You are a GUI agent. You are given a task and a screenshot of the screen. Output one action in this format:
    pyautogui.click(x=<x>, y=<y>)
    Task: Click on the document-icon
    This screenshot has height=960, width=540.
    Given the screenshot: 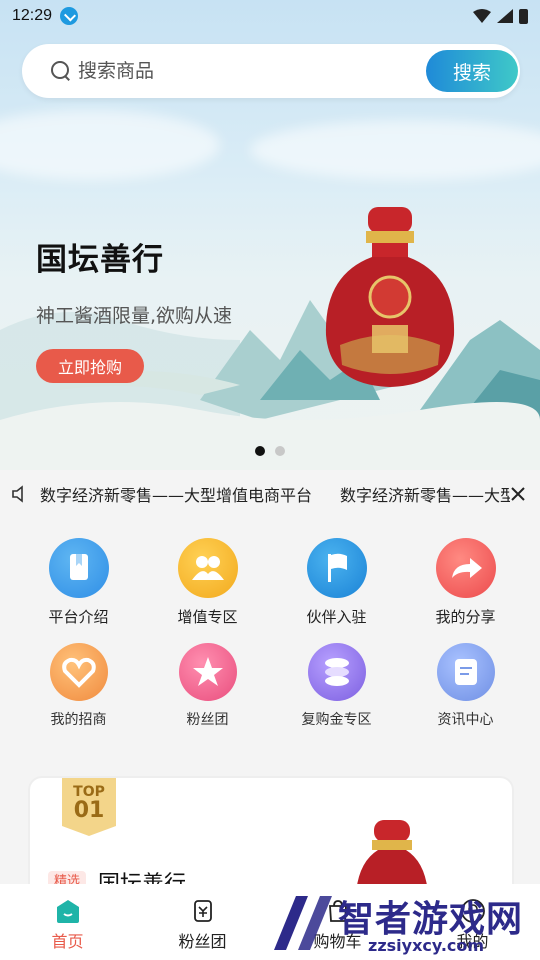 What is the action you would take?
    pyautogui.click(x=465, y=672)
    